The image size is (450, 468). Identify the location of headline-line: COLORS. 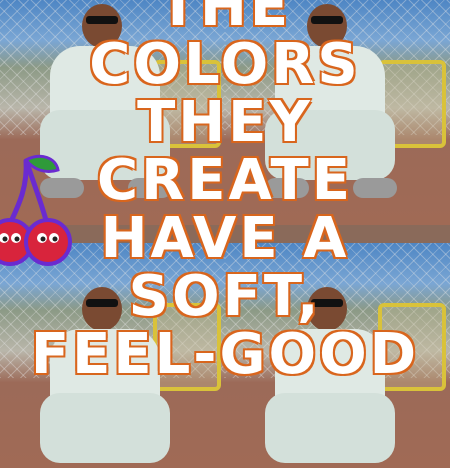
(224, 64).